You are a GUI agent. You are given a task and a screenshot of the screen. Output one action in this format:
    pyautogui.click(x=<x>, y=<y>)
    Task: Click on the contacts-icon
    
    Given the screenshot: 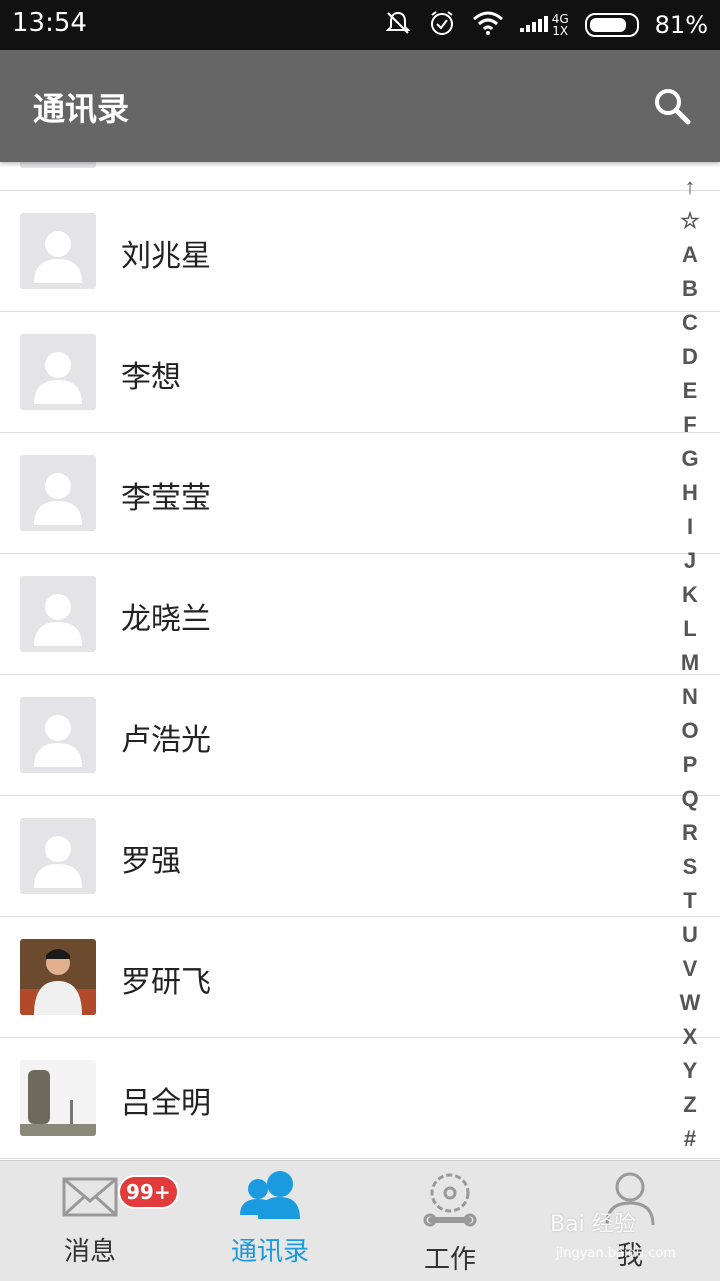 What is the action you would take?
    pyautogui.click(x=270, y=1198)
    